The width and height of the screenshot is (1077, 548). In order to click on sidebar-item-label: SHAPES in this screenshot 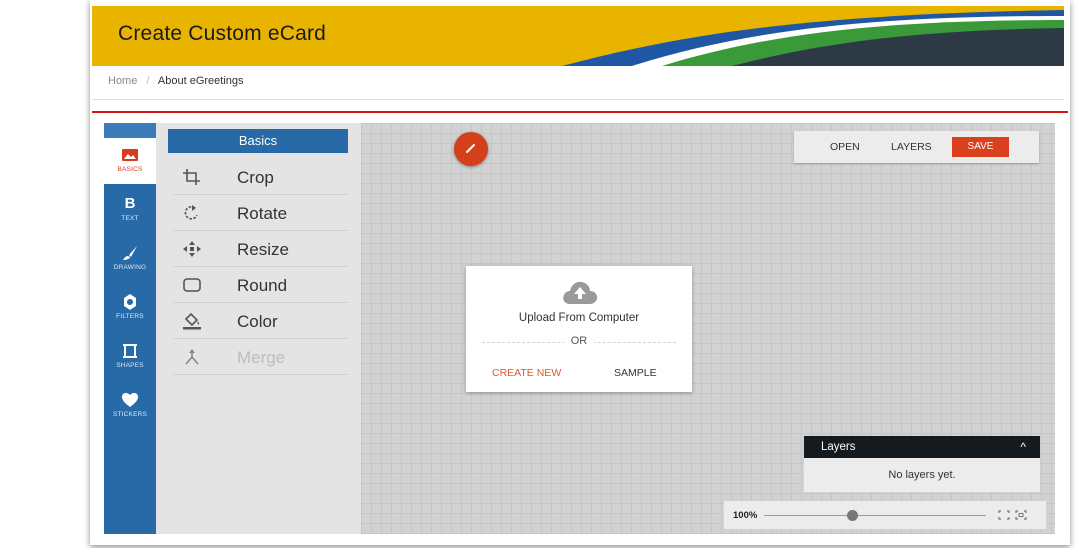, I will do `click(130, 365)`.